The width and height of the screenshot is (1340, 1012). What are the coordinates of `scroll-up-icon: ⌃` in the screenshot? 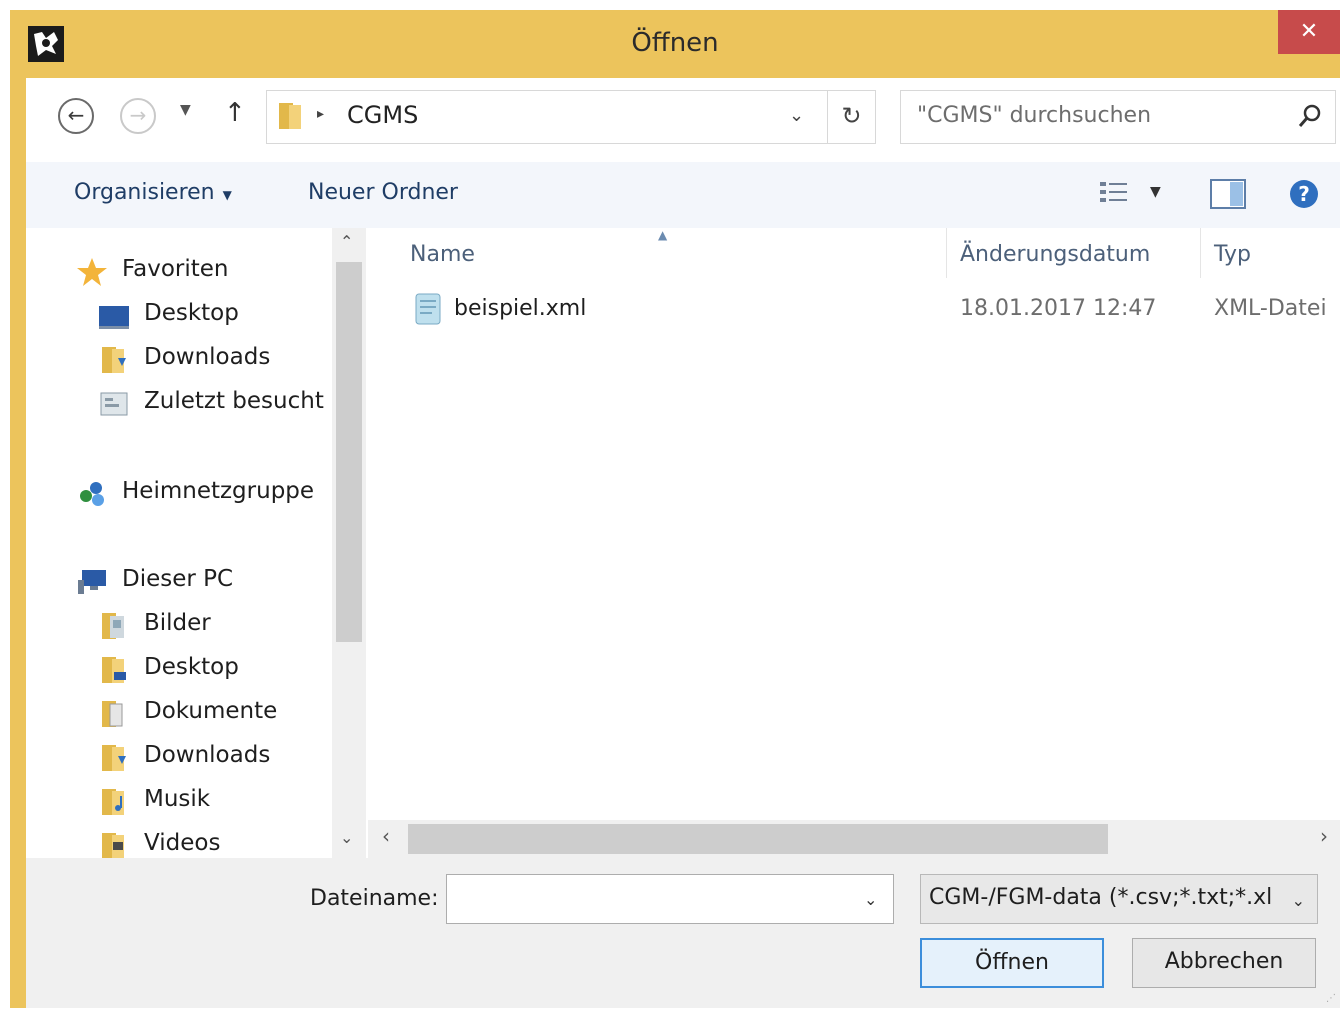 It's located at (346, 241).